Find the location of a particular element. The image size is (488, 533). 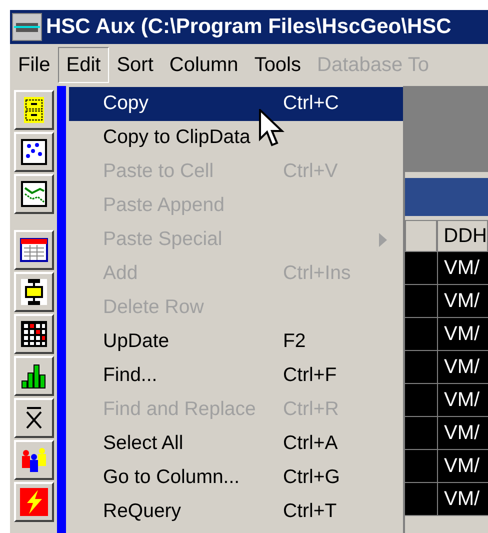

menu-item: Column is located at coordinates (203, 65).